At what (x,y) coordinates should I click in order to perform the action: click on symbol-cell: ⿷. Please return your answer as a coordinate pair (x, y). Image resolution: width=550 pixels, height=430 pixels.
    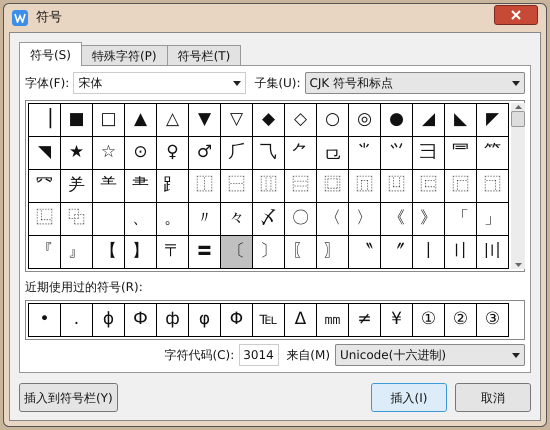
    Looking at the image, I should click on (429, 186).